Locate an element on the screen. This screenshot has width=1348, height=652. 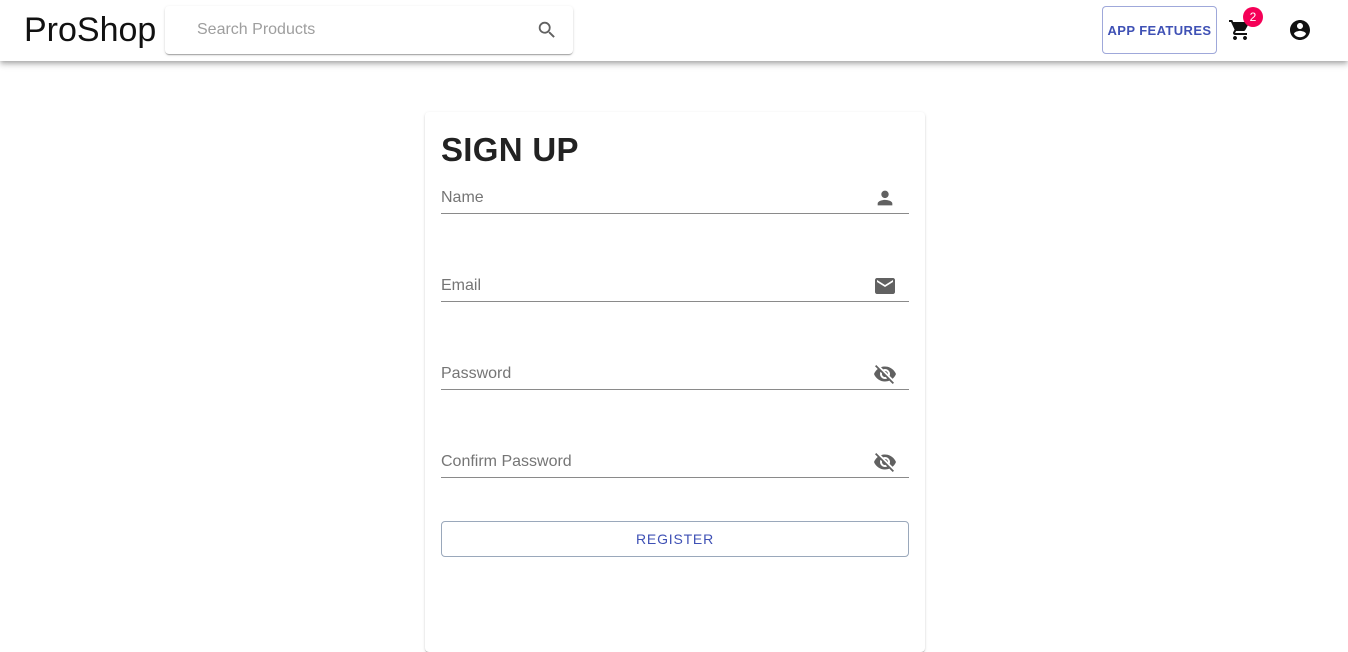
password-input is located at coordinates (651, 374).